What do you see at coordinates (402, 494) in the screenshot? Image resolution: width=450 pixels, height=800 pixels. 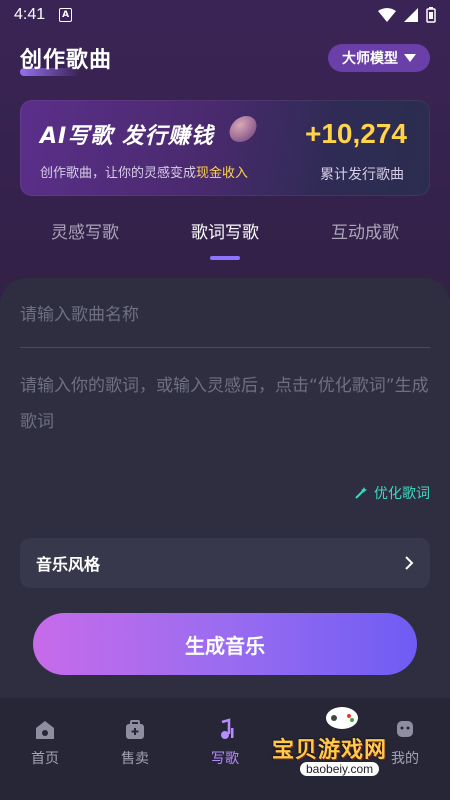 I see `optimize-lyrics-label: 优化歌词` at bounding box center [402, 494].